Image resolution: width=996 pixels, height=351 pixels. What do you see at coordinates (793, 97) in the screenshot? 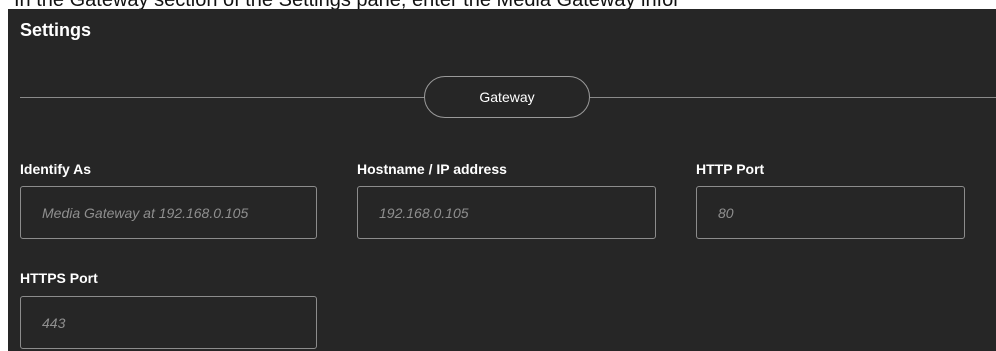
I see `section-divider-right` at bounding box center [793, 97].